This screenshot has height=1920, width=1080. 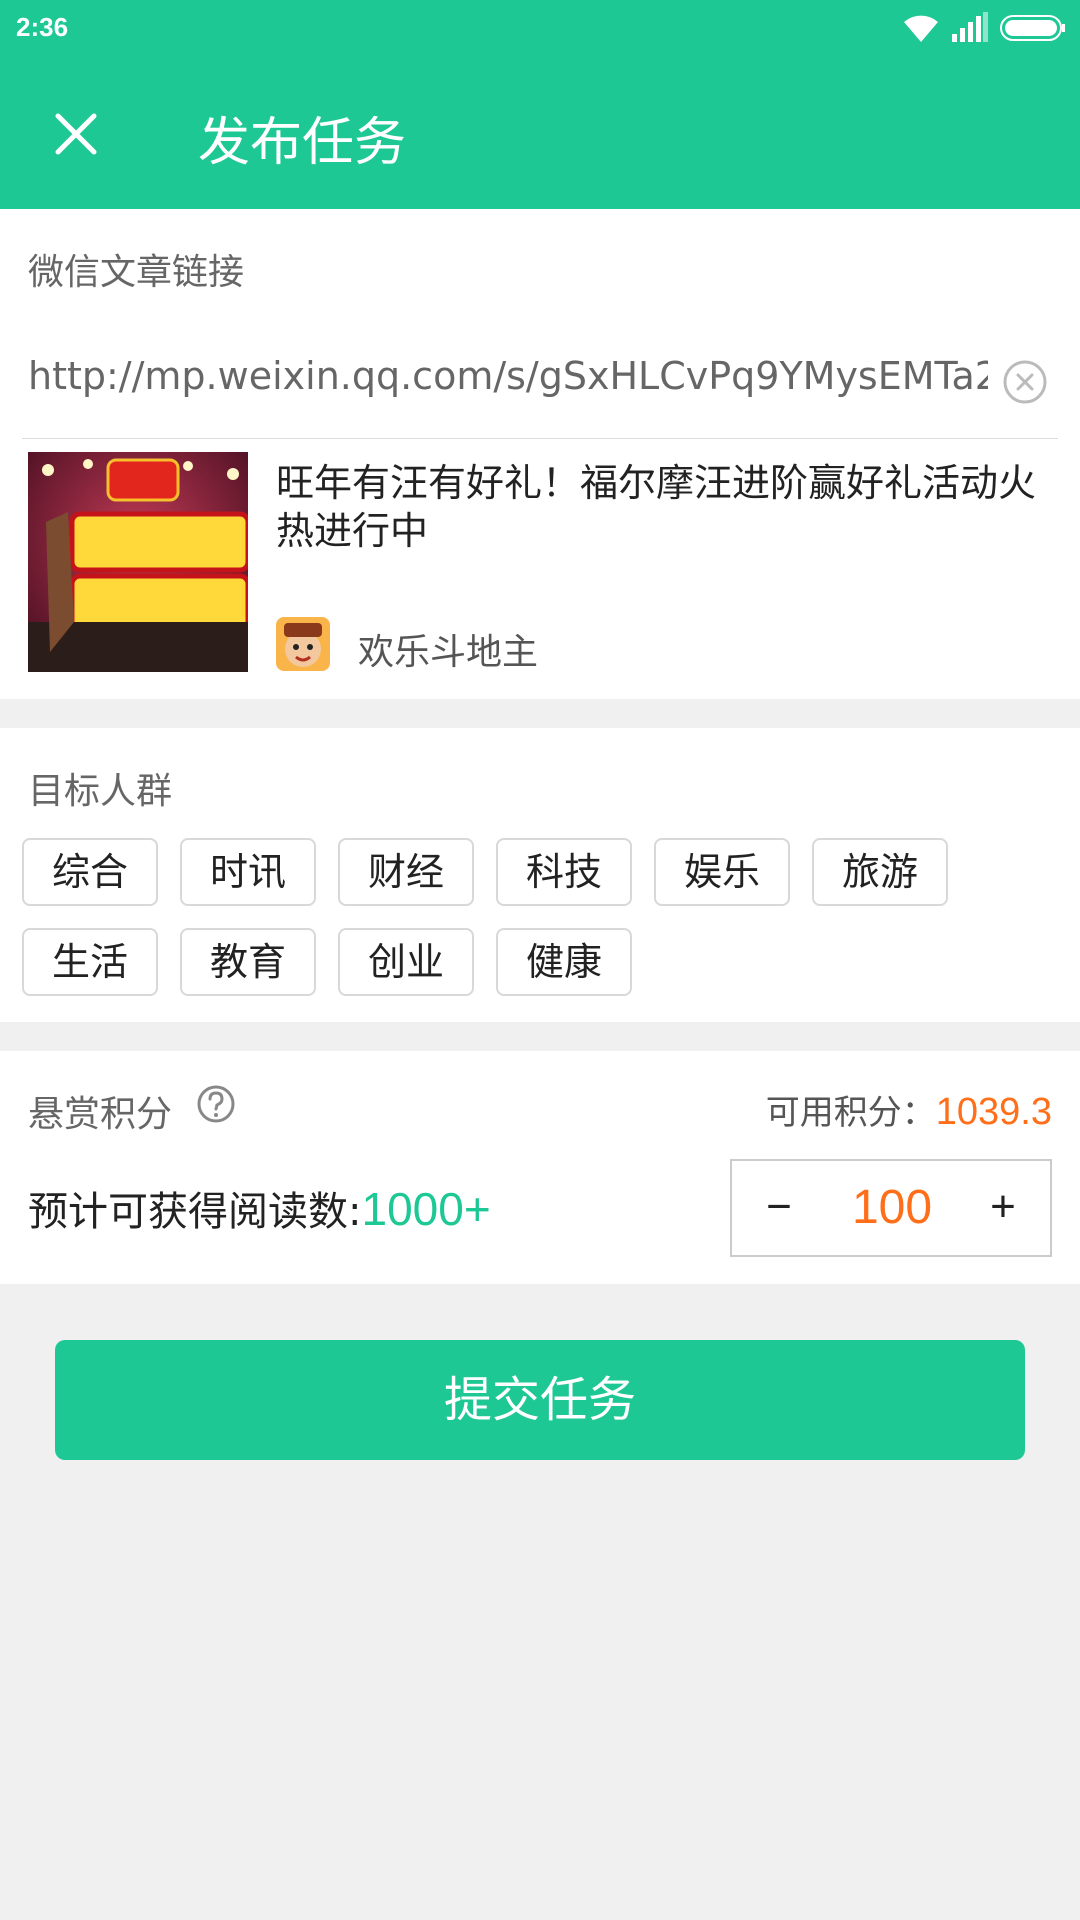 I want to click on help-circle-icon, so click(x=216, y=1104).